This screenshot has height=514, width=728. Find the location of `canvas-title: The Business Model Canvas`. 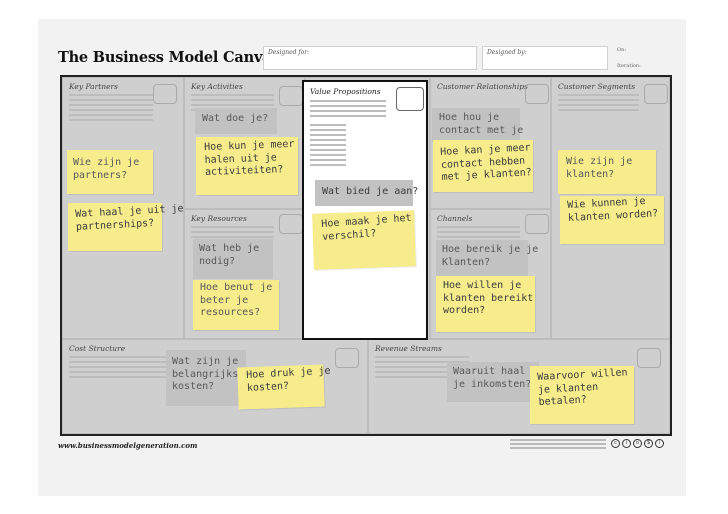

canvas-title: The Business Model Canvas is located at coordinates (169, 57).